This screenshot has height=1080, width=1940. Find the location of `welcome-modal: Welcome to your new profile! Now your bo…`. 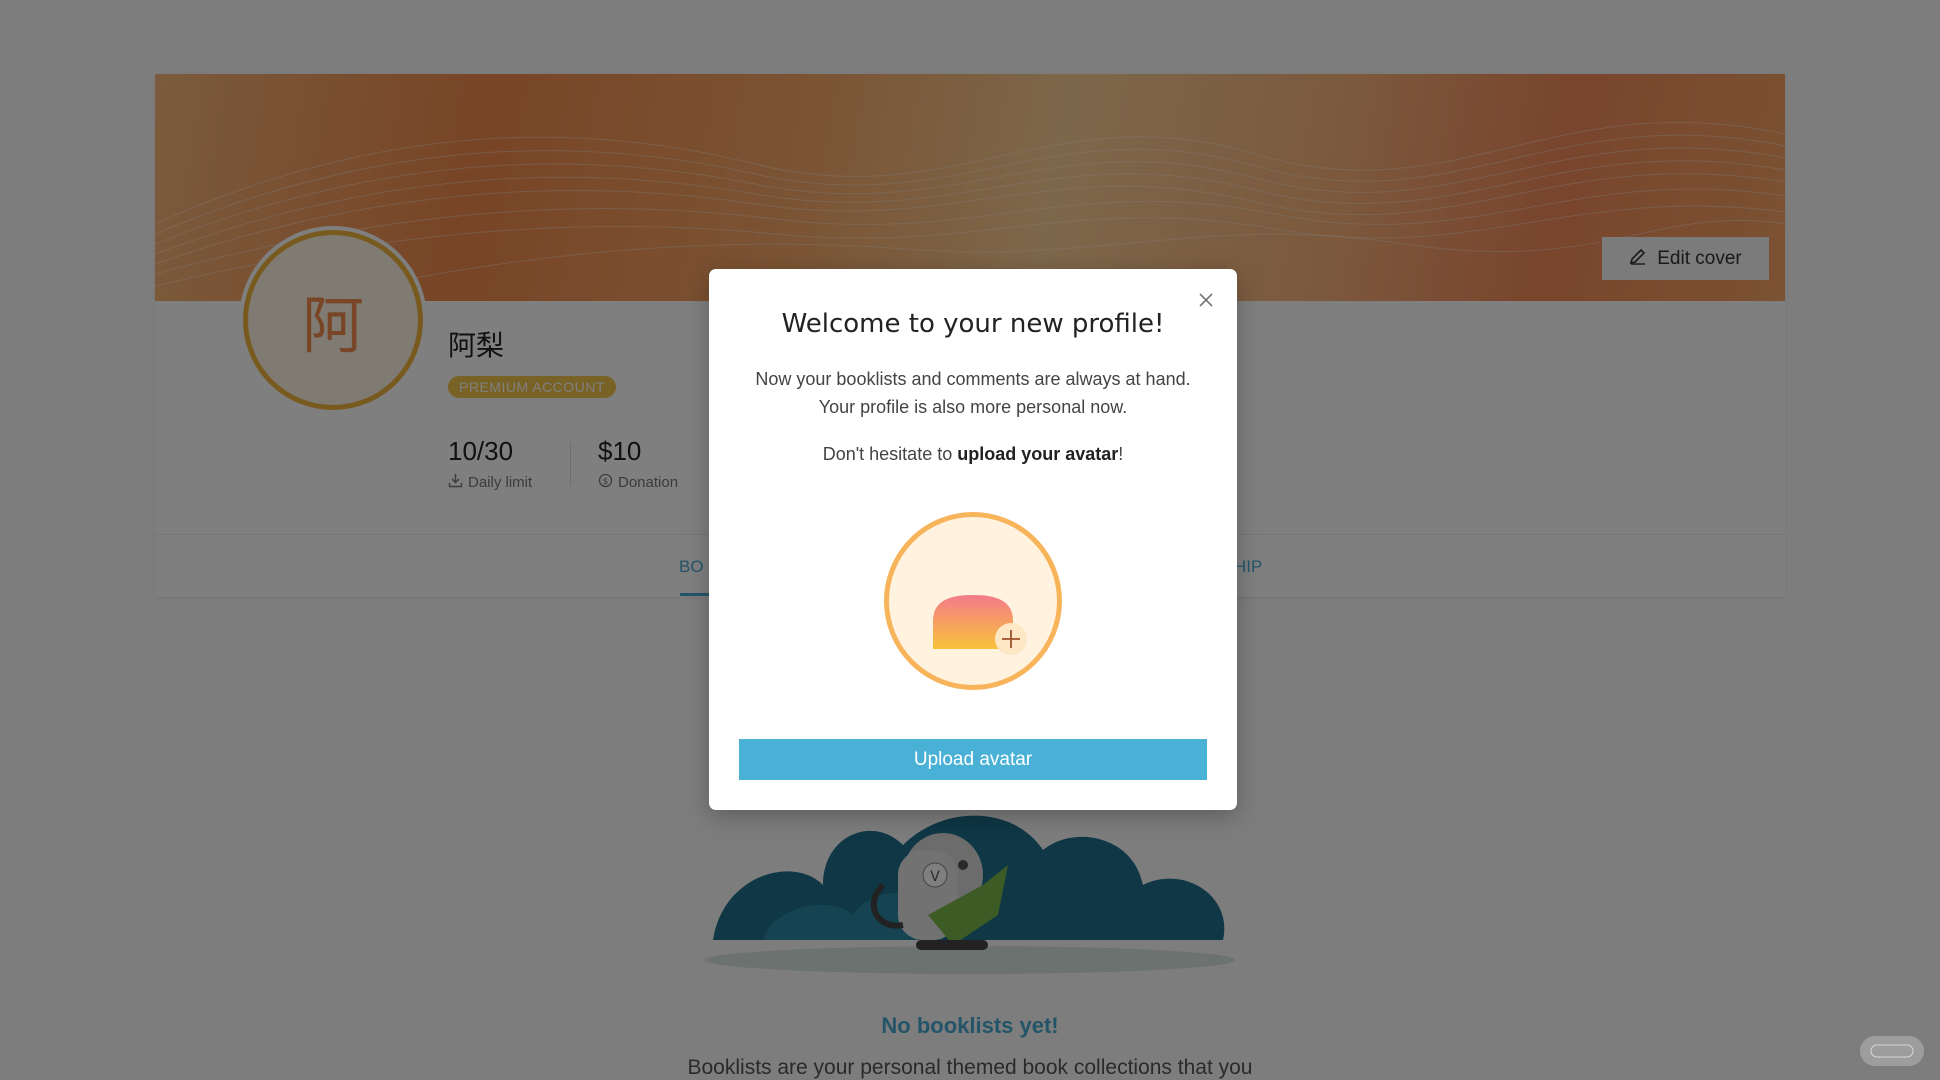

welcome-modal: Welcome to your new profile! Now your bo… is located at coordinates (973, 539).